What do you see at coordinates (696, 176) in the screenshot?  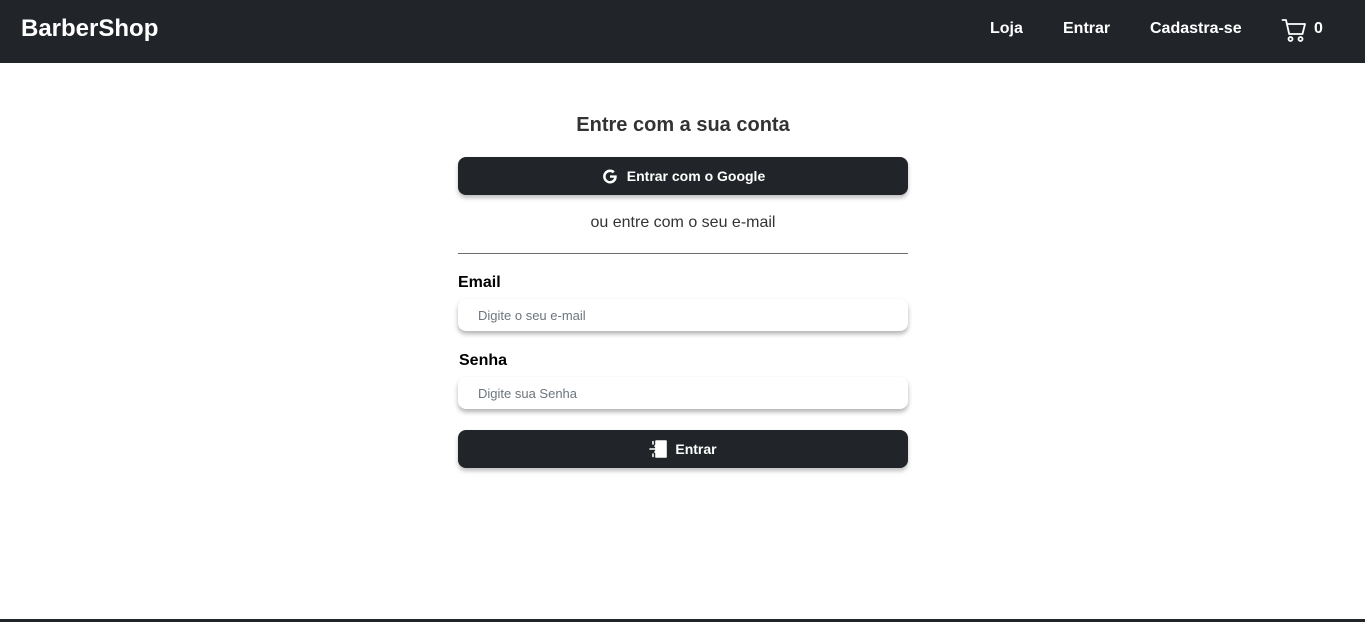 I see `google-login-label: Entrar com o Google` at bounding box center [696, 176].